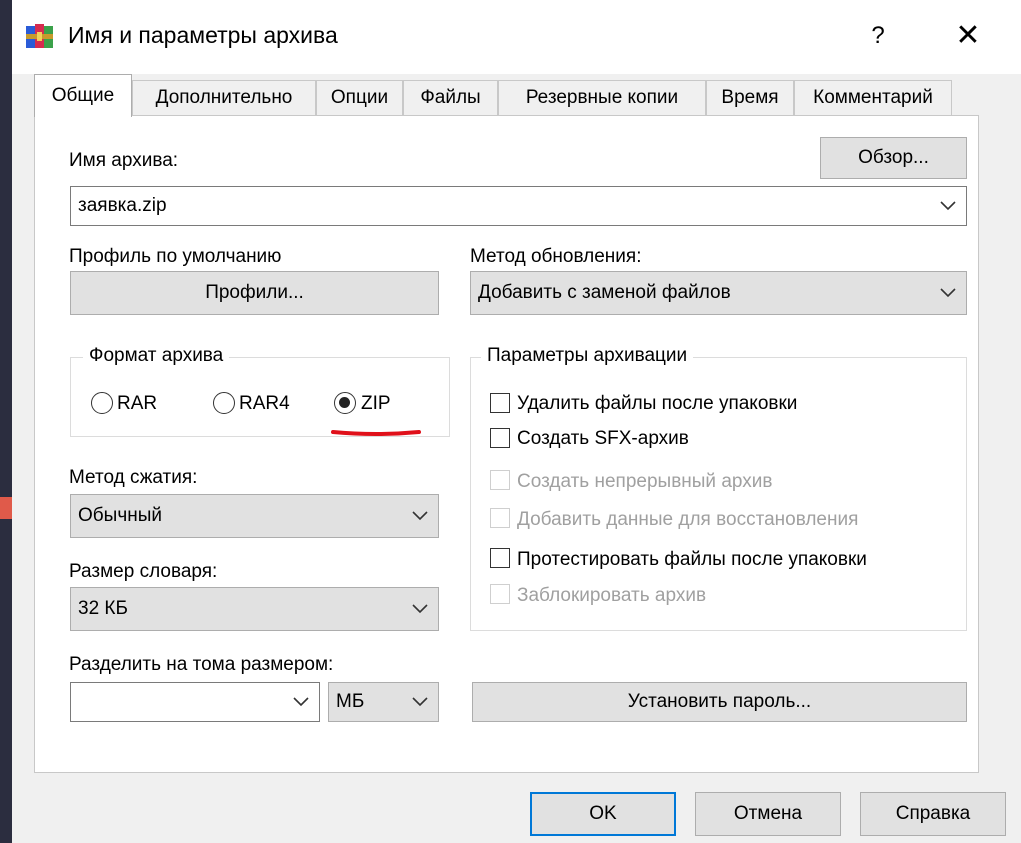 The width and height of the screenshot is (1021, 843). I want to click on update-method-label: Метод обновления:, so click(556, 256).